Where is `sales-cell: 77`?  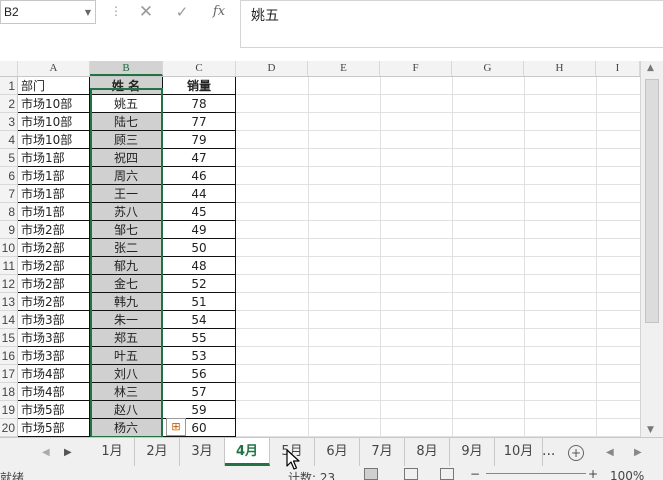
sales-cell: 77 is located at coordinates (199, 122).